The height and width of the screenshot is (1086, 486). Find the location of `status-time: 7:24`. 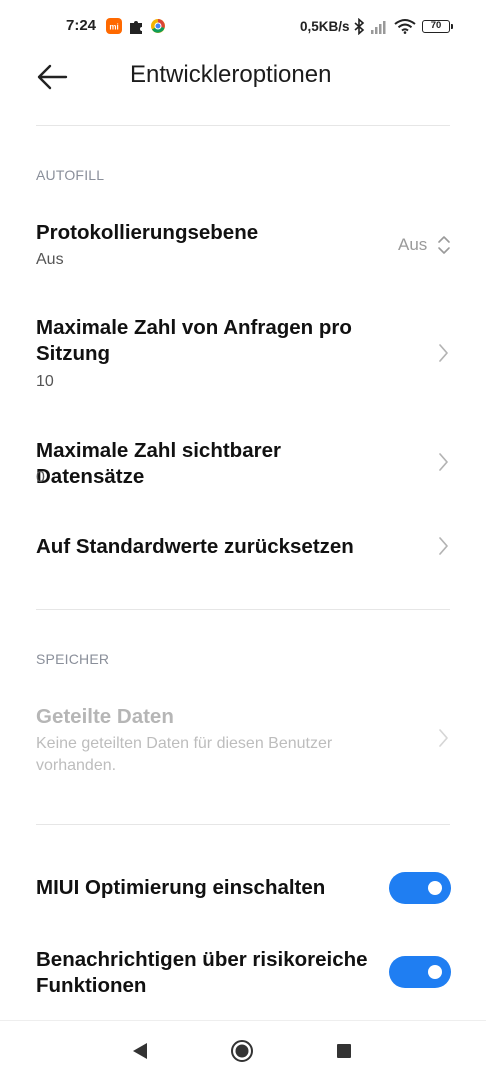

status-time: 7:24 is located at coordinates (81, 25).